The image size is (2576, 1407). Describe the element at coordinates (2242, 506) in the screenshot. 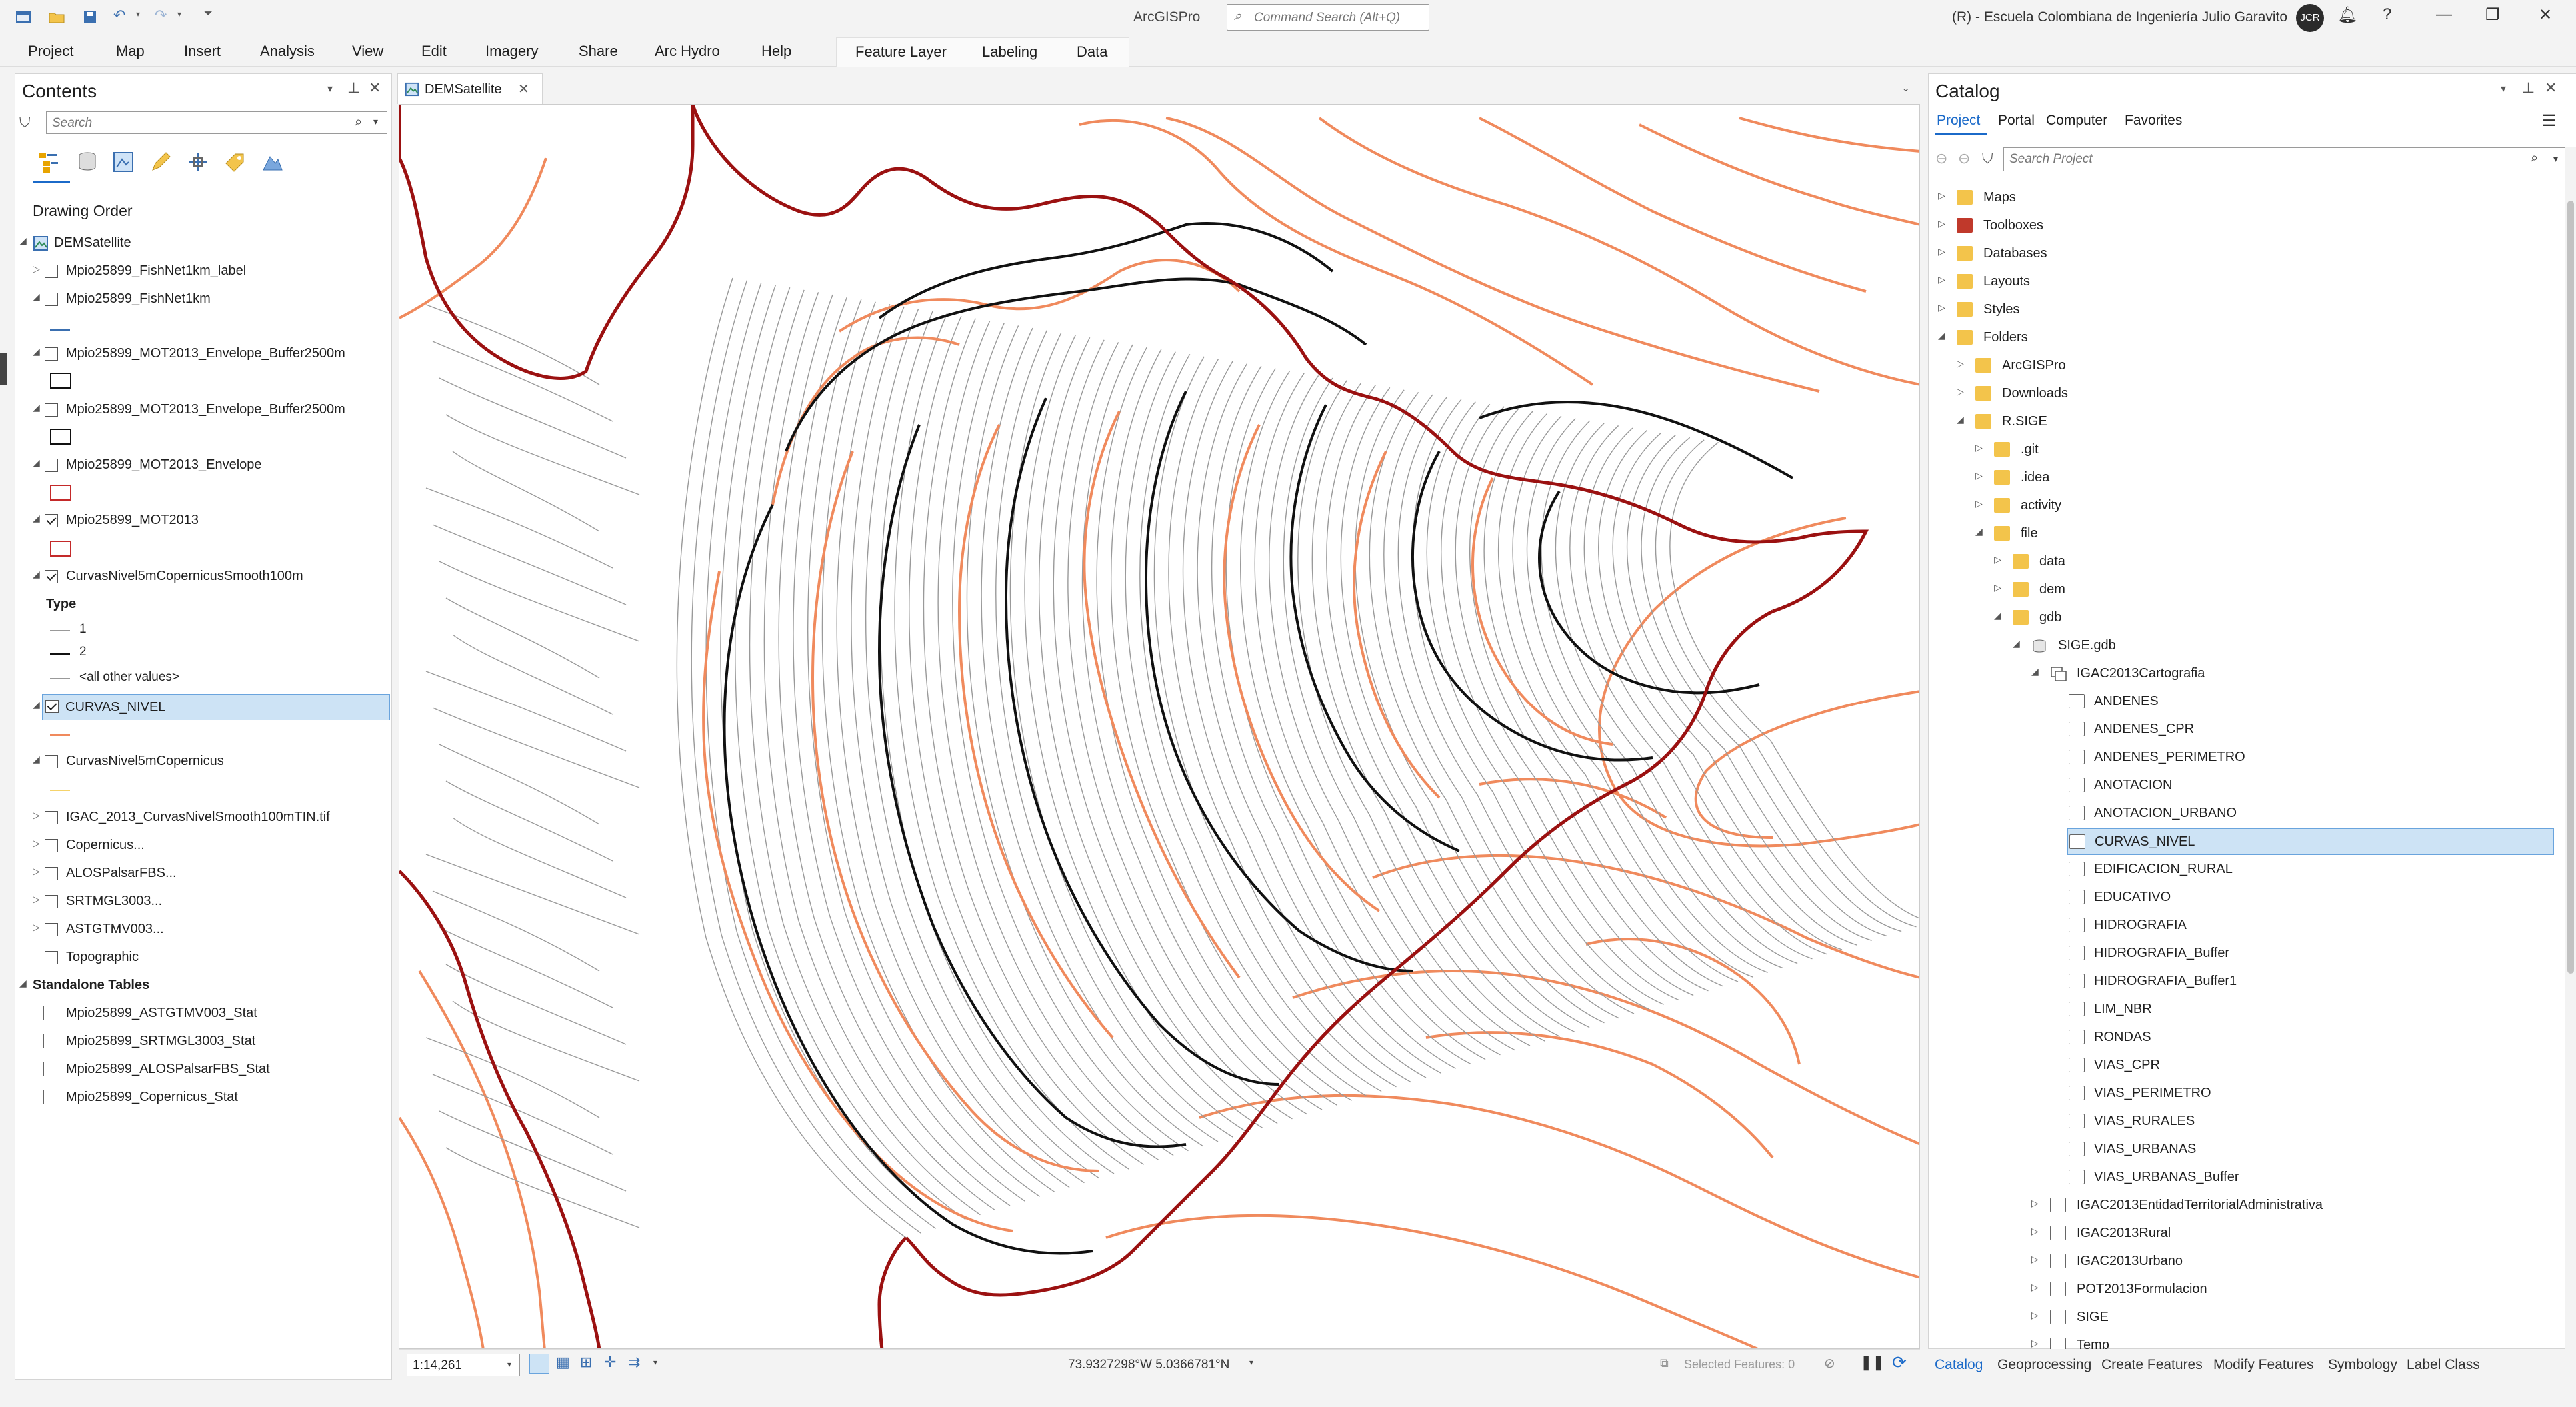

I see `folder-item: ▷ activity` at that location.